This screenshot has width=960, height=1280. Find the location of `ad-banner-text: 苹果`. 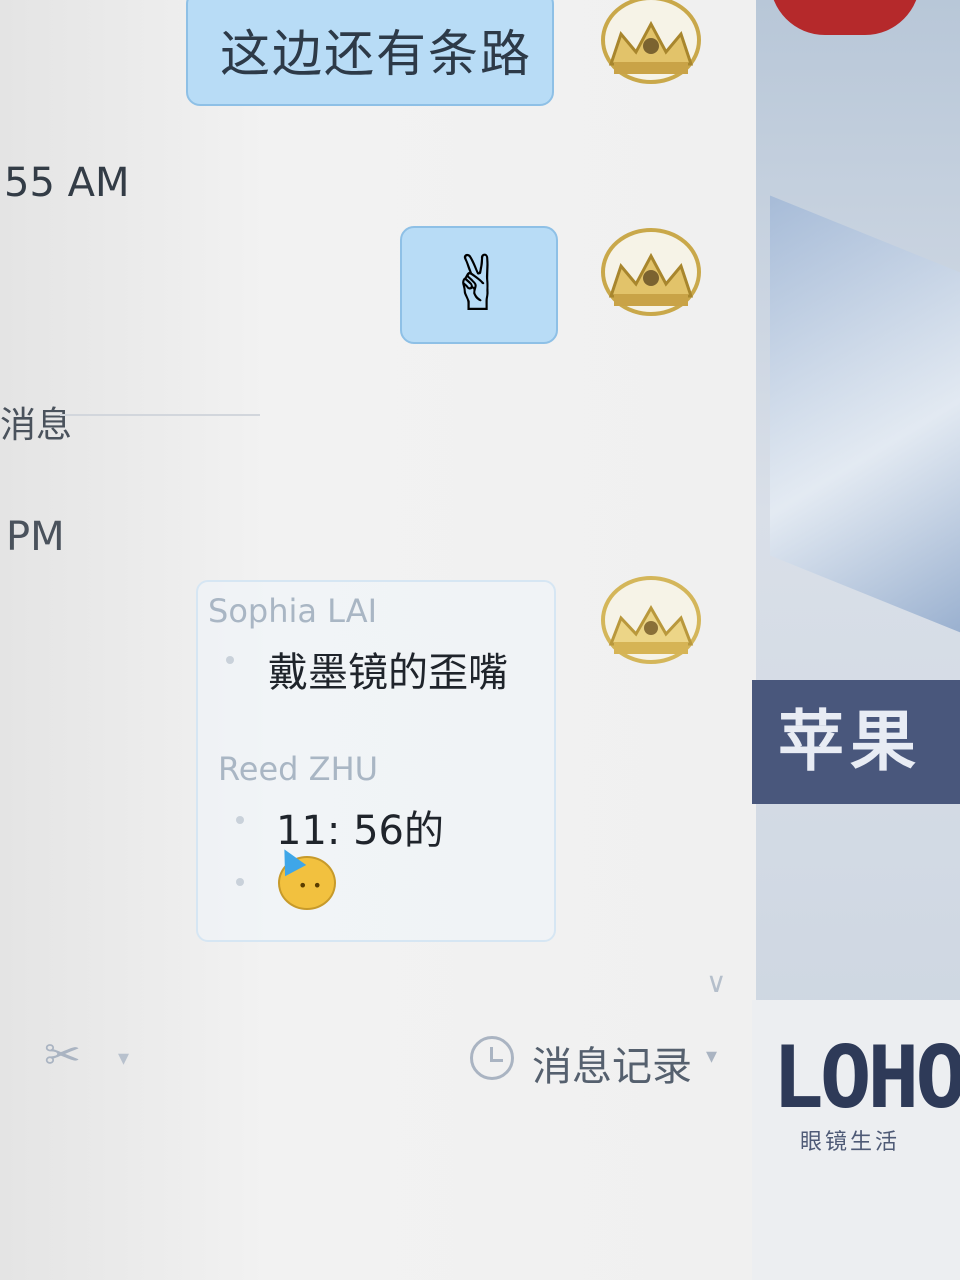

ad-banner-text: 苹果 is located at coordinates (850, 741).